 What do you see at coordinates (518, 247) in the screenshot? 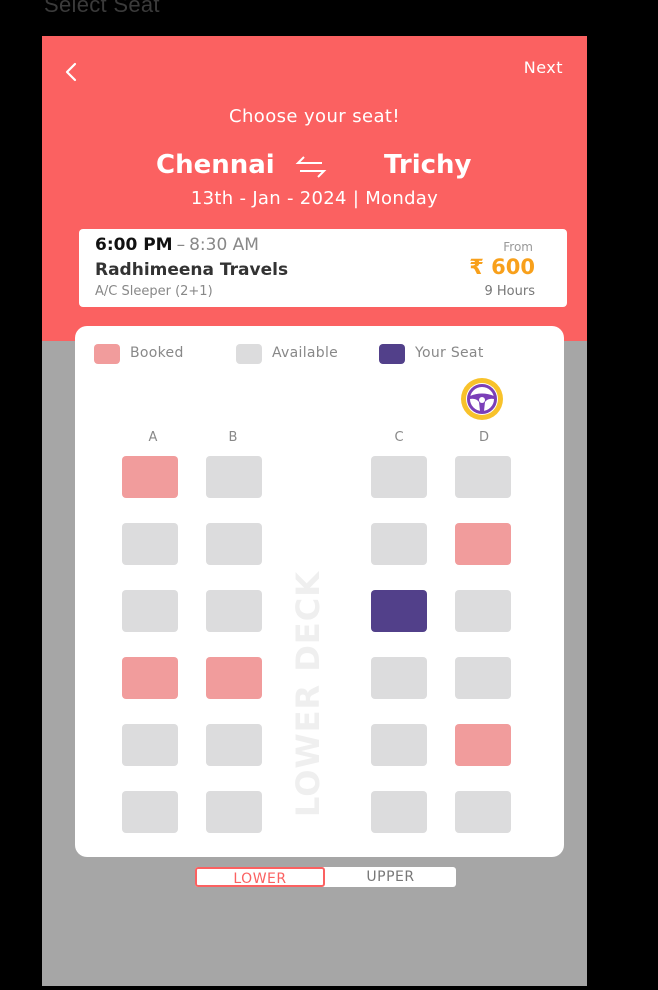
I see `price-from-label: From` at bounding box center [518, 247].